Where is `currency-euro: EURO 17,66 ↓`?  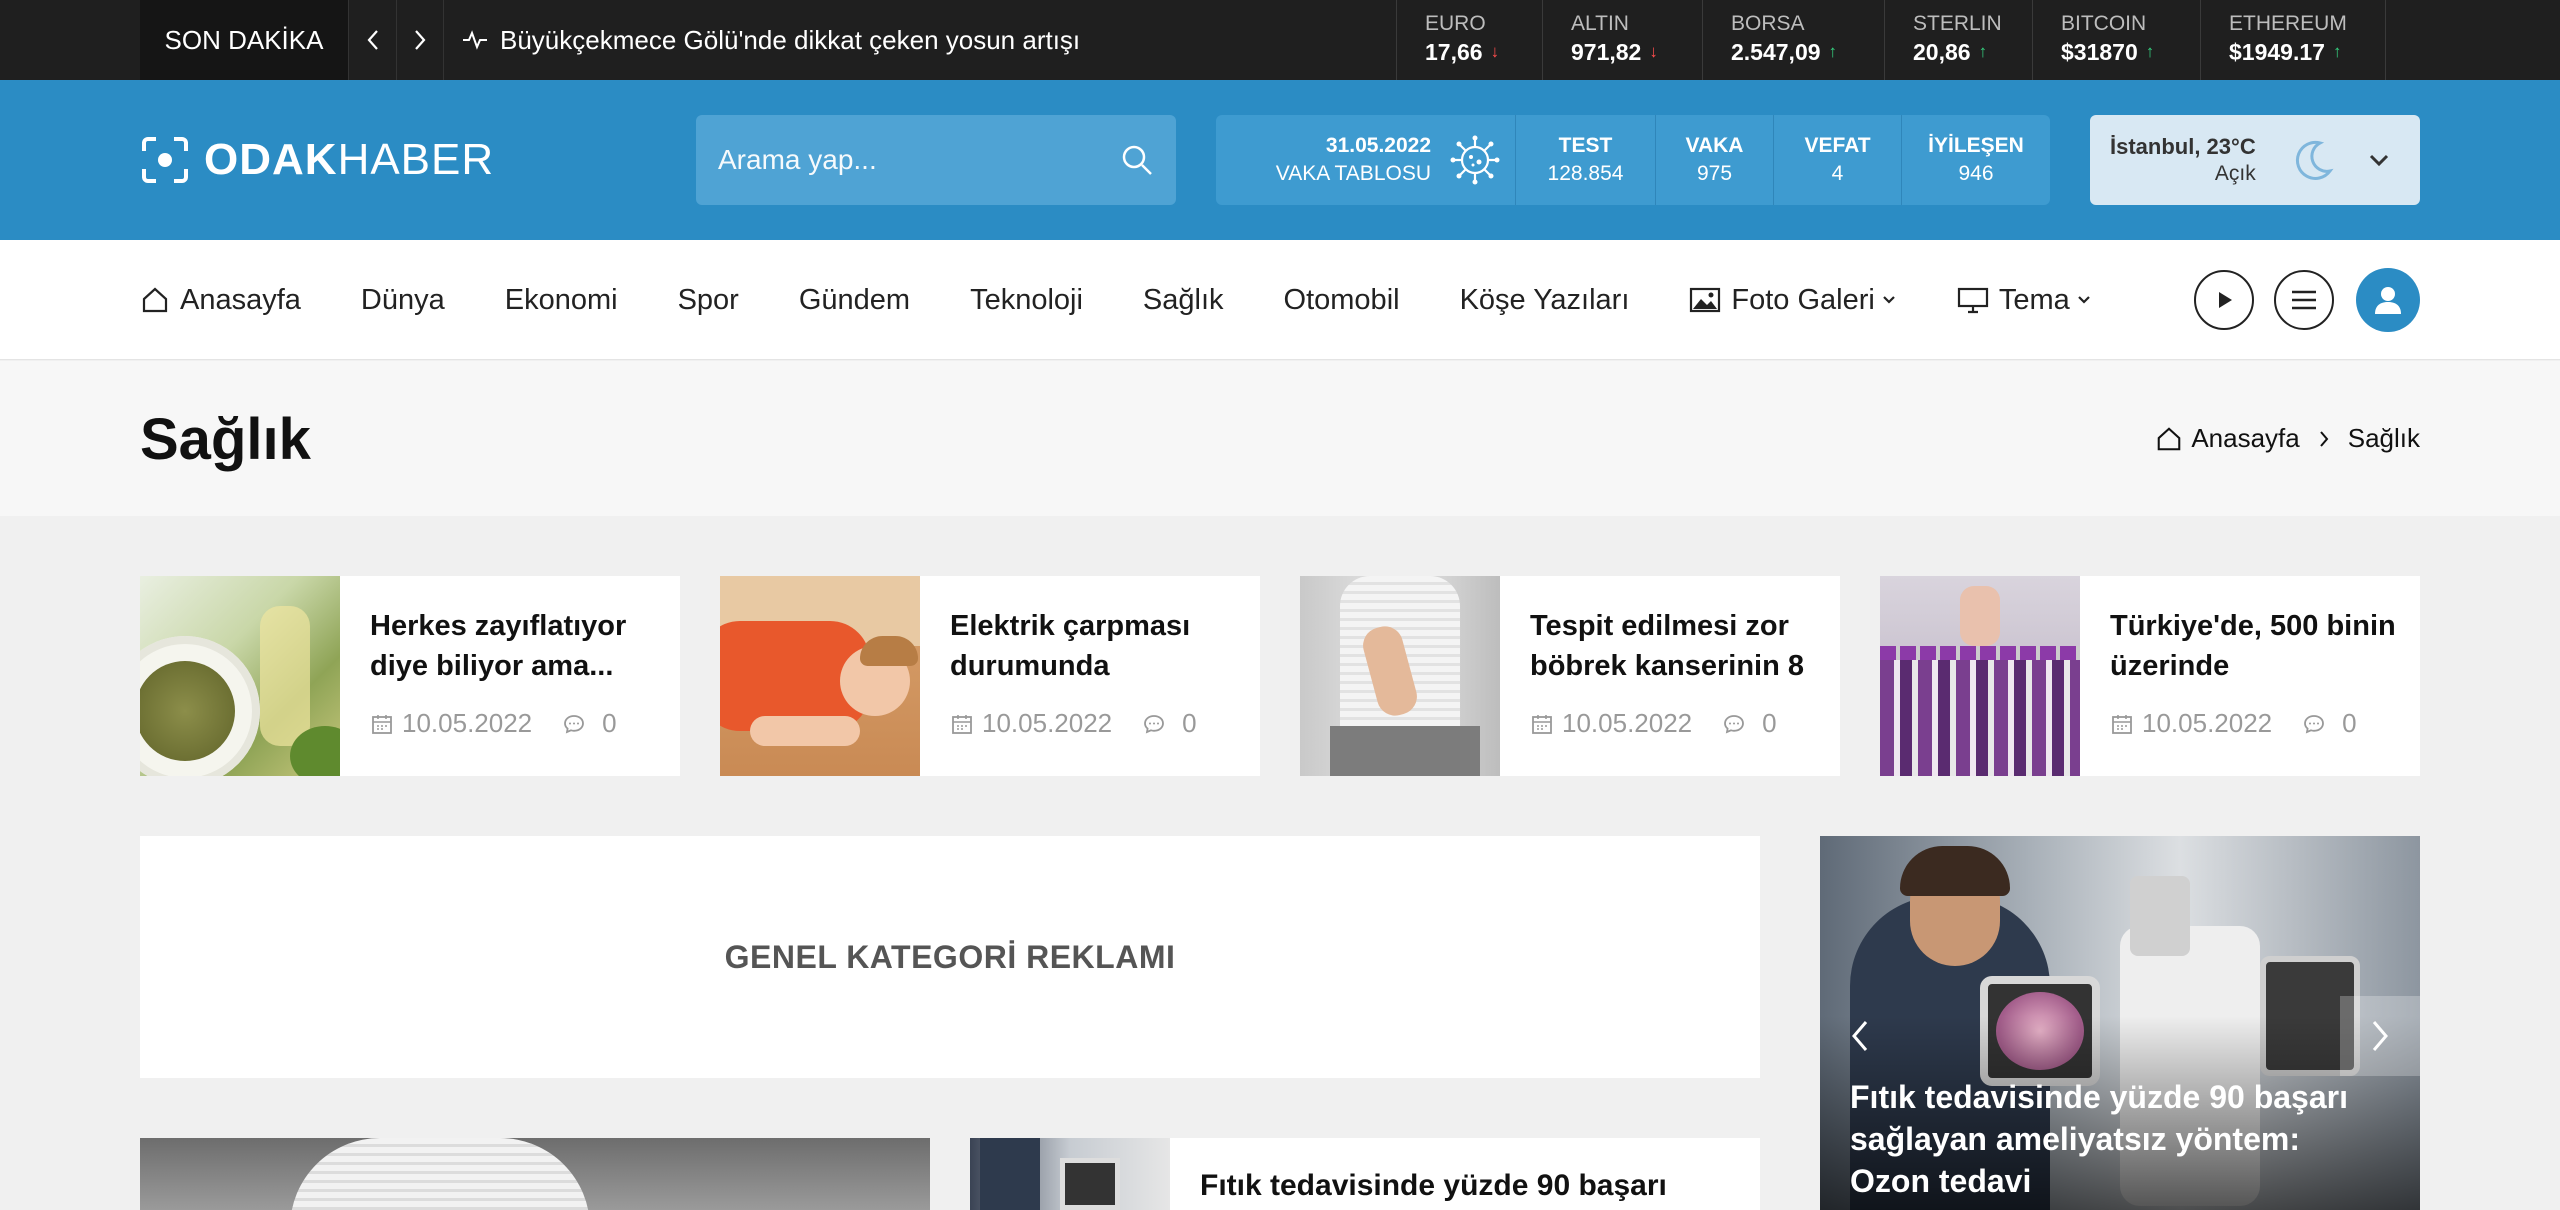 currency-euro: EURO 17,66 ↓ is located at coordinates (1469, 40).